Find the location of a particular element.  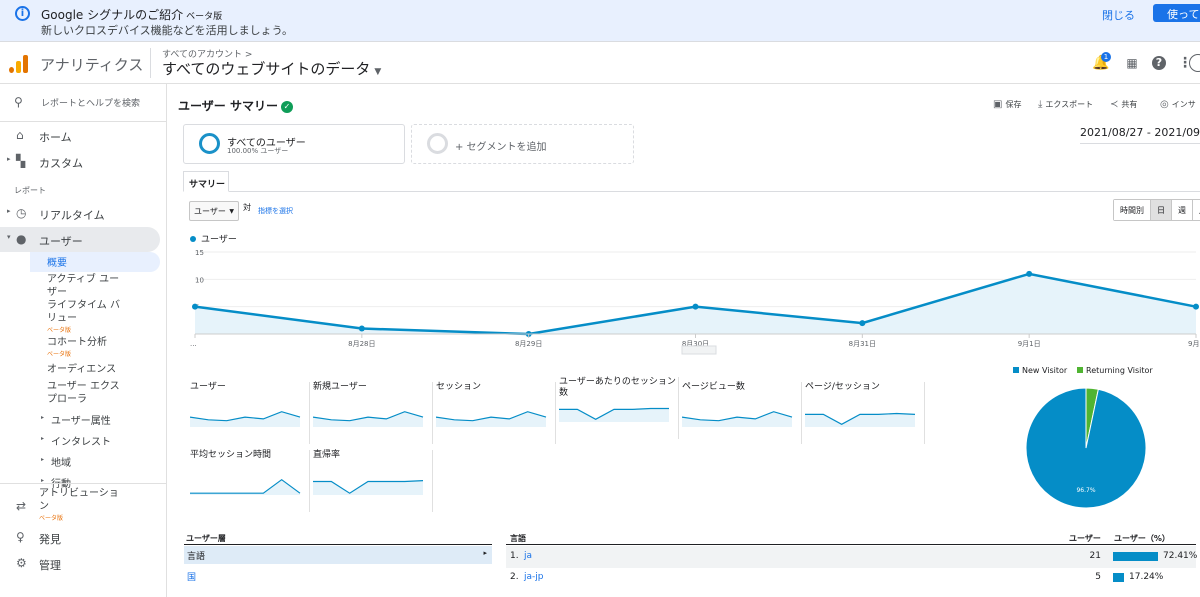

metric-select: ユーザー ▼ is located at coordinates (214, 211).